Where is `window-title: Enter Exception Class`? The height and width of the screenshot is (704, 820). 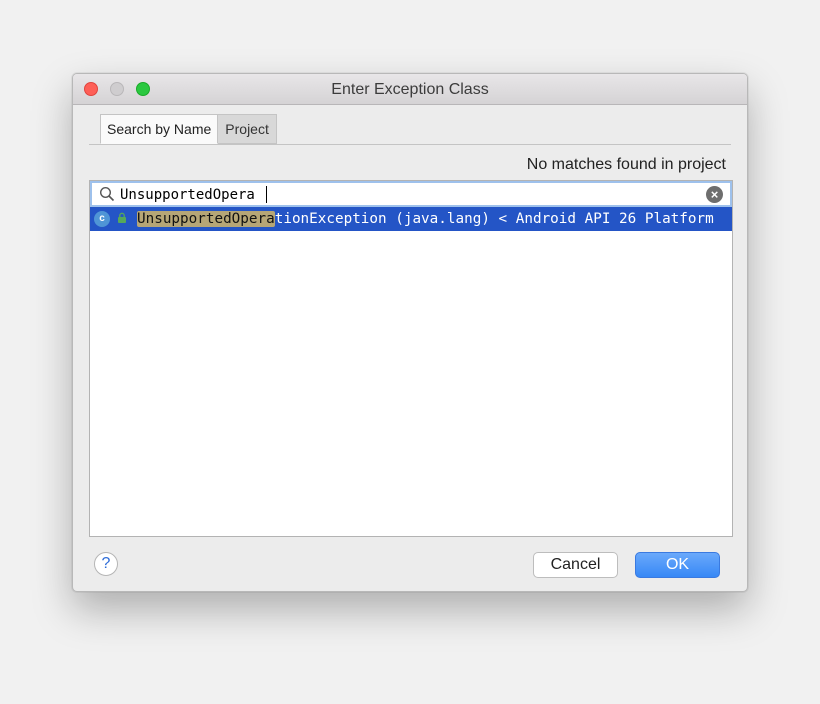 window-title: Enter Exception Class is located at coordinates (410, 89).